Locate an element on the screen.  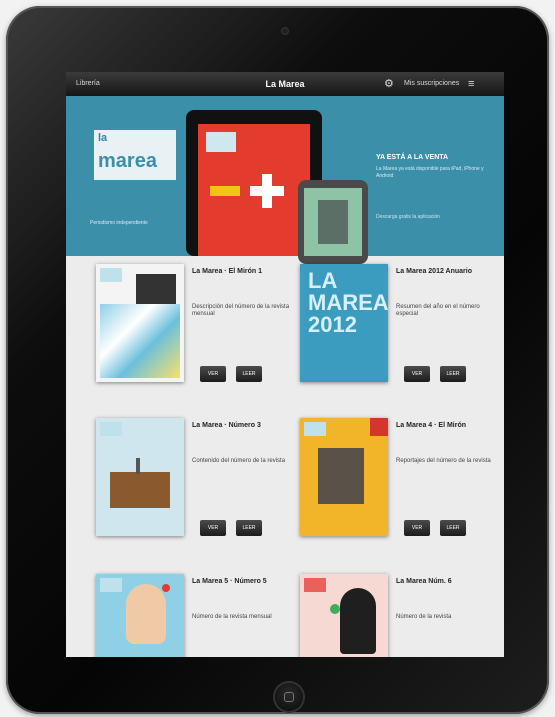
tablet-mockup-screen is located at coordinates (254, 190).